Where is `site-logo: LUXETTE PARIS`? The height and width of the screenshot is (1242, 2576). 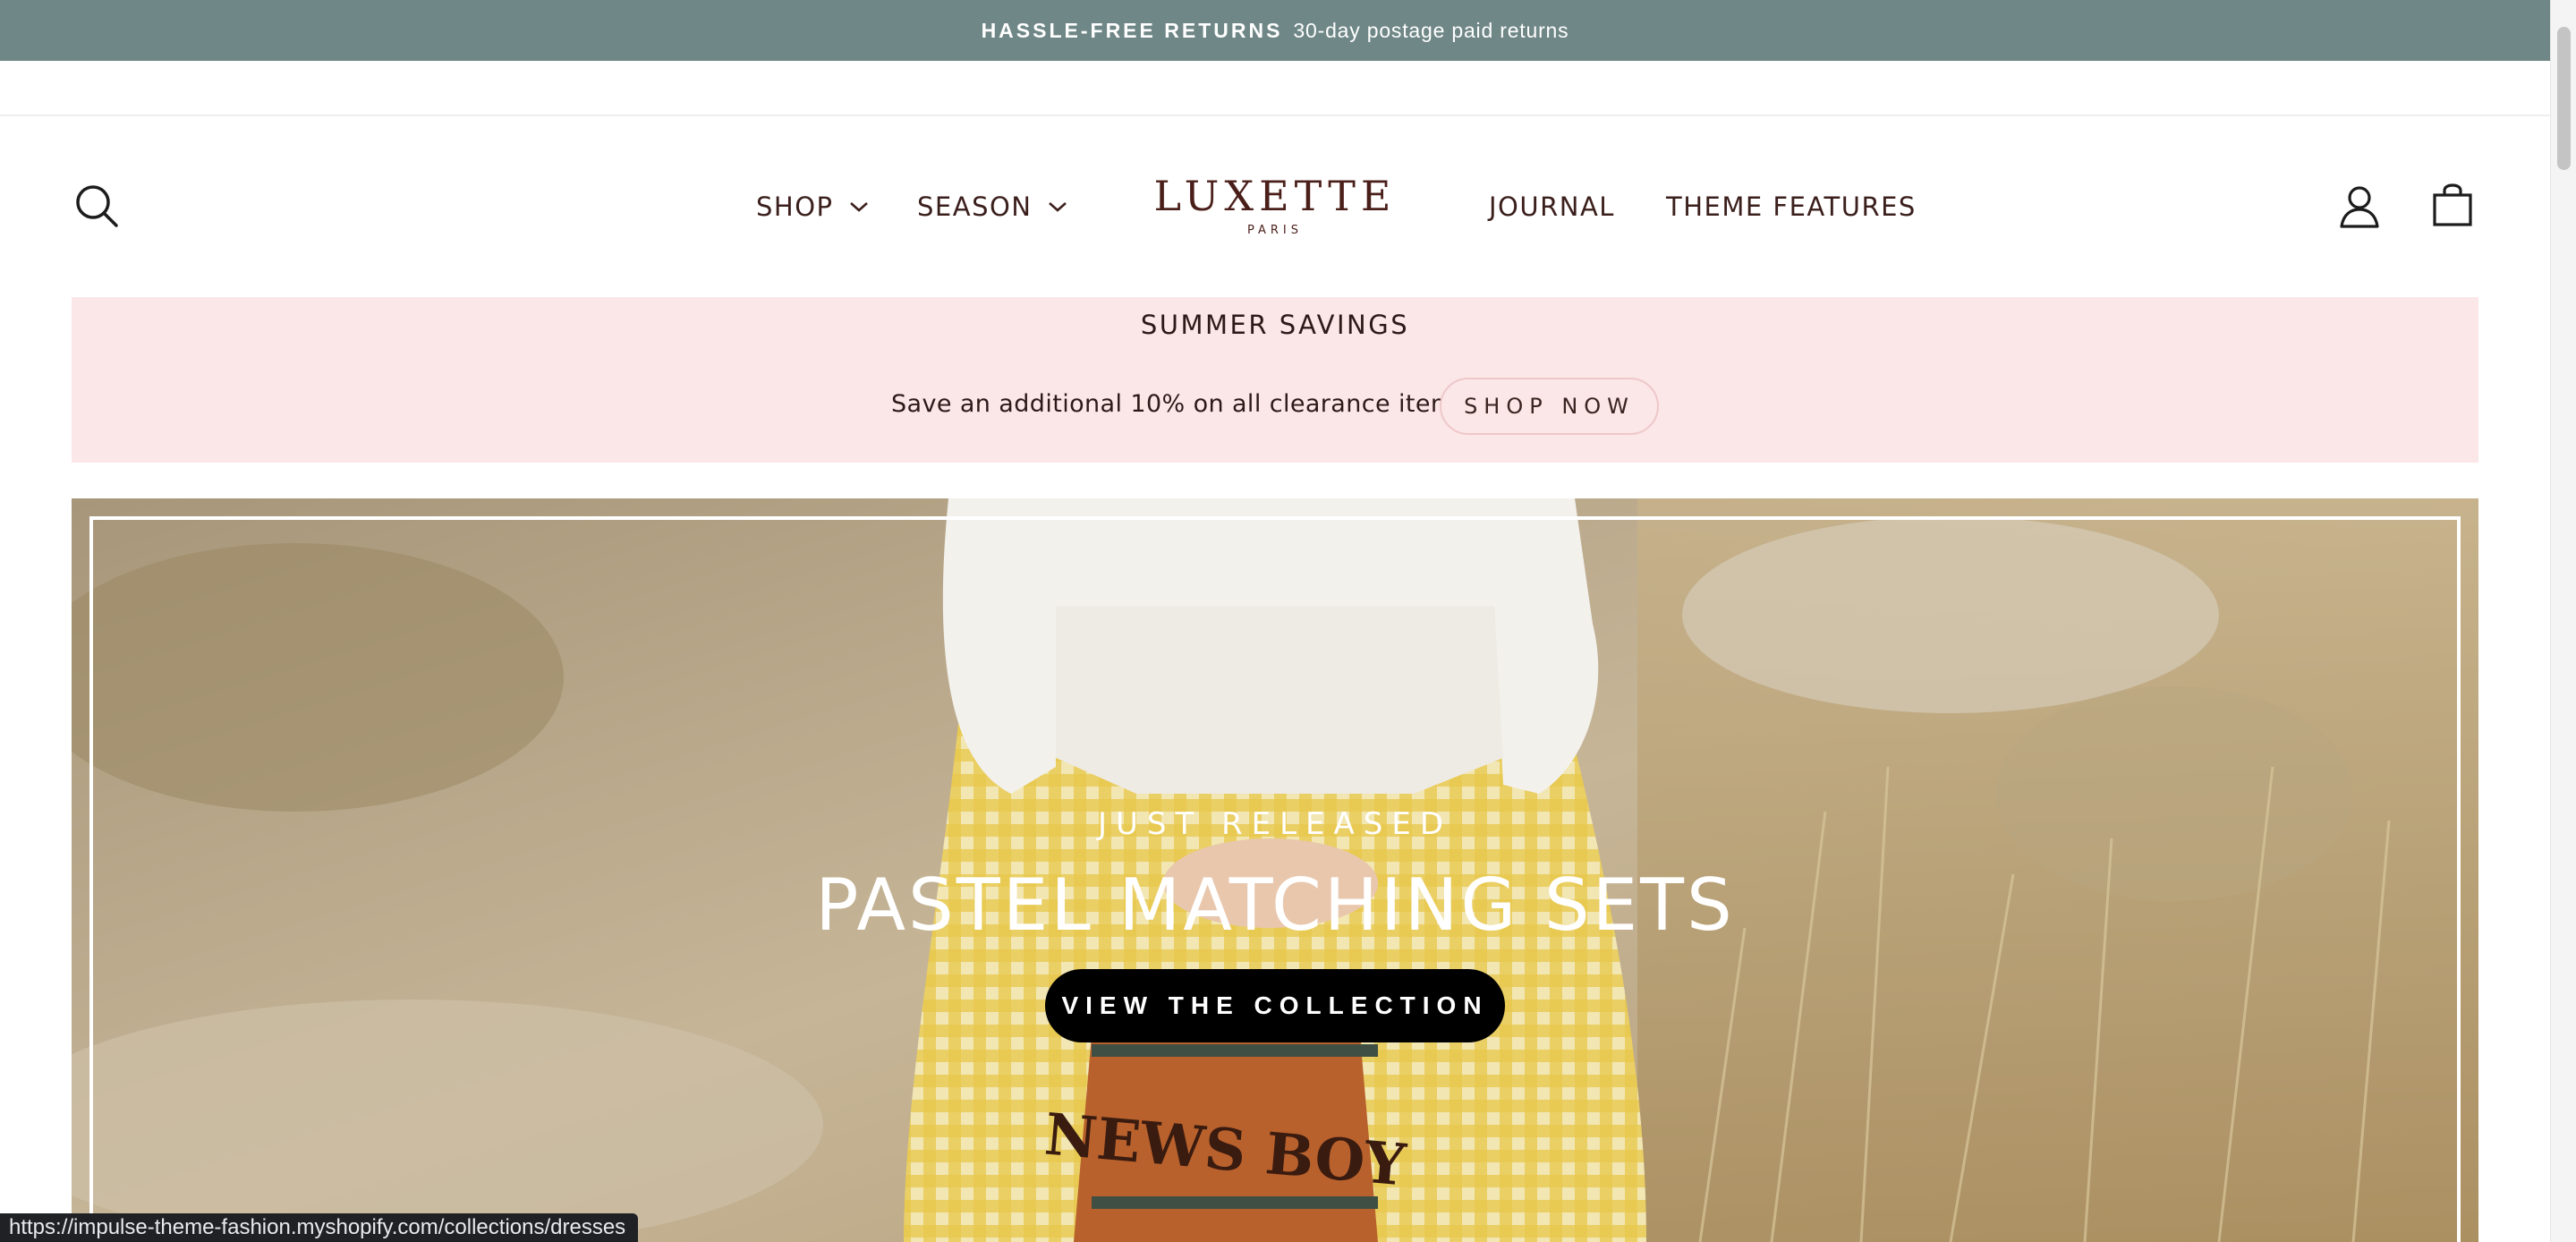
site-logo: LUXETTE PARIS is located at coordinates (1275, 205).